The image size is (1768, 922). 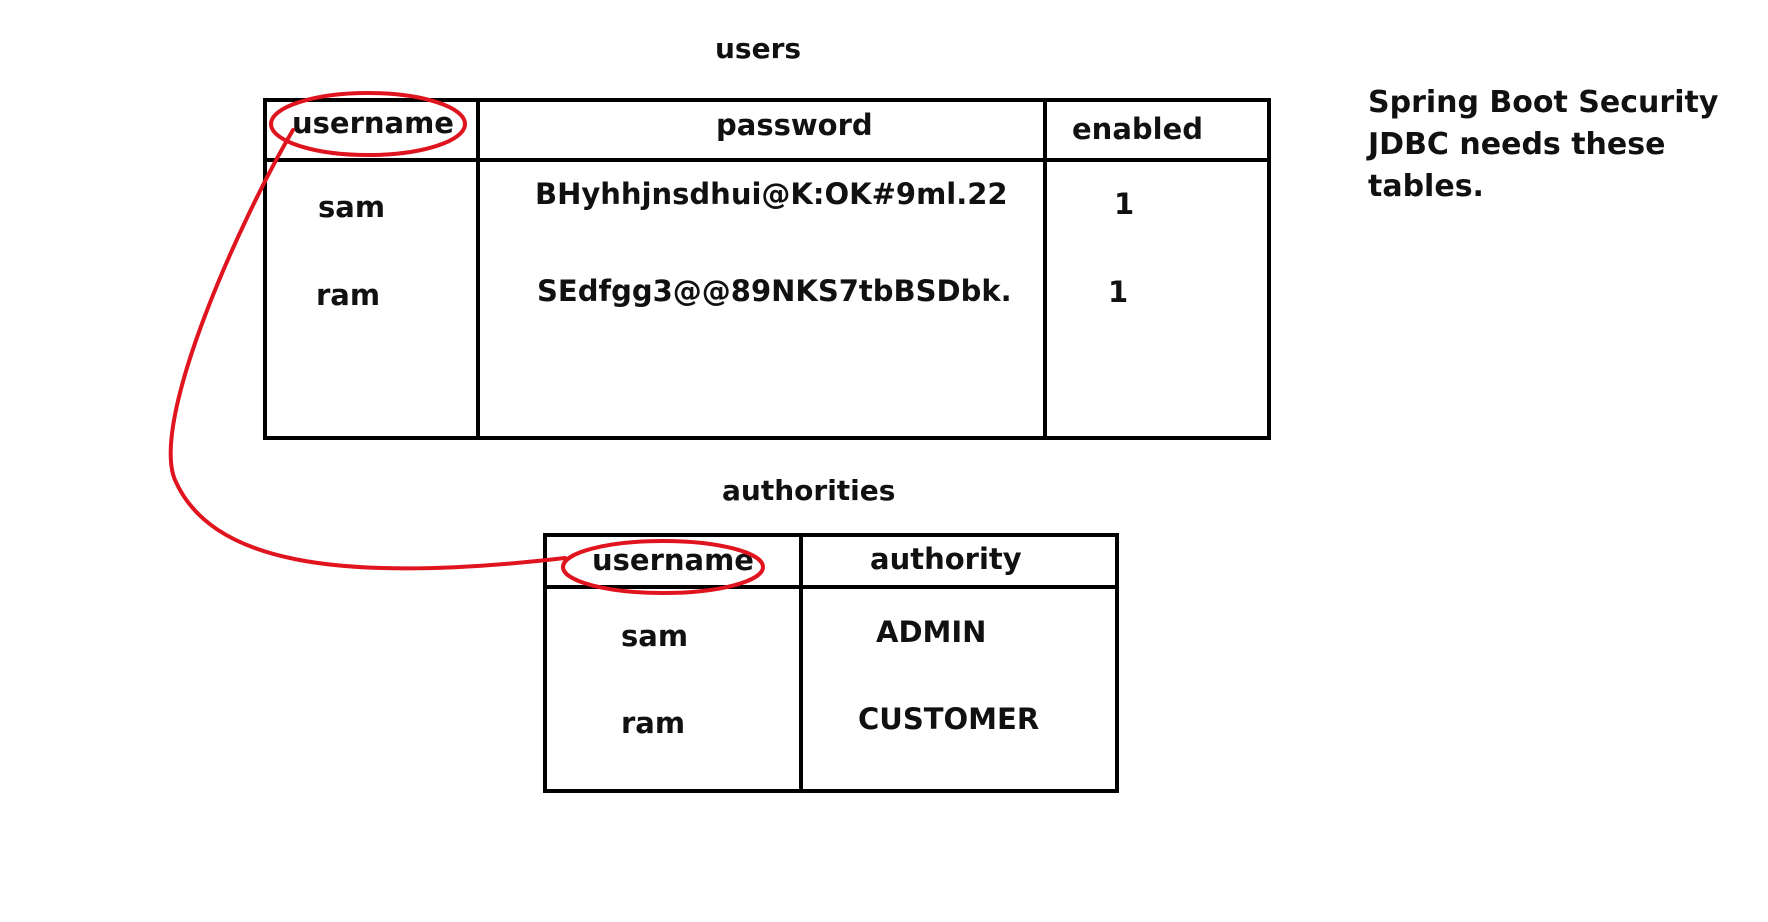 What do you see at coordinates (367, 349) in the screenshot?
I see `username-link-connector` at bounding box center [367, 349].